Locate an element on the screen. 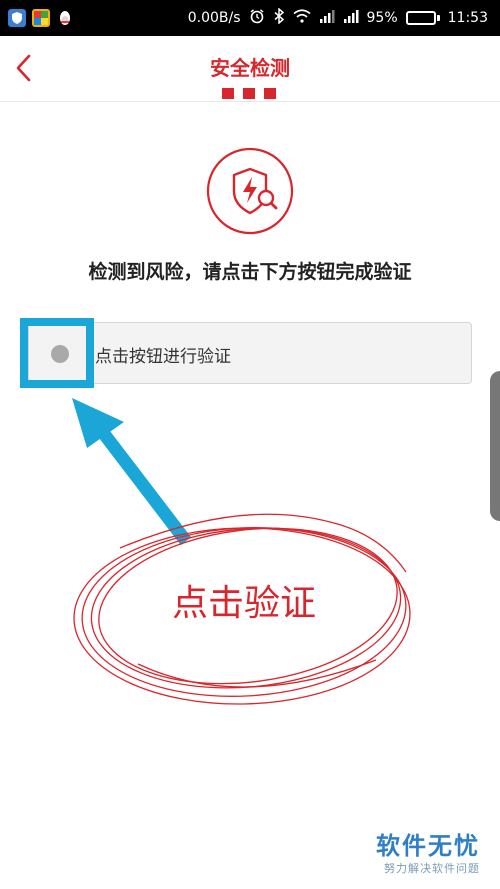 The height and width of the screenshot is (889, 500). network-speed: 0.00B/s is located at coordinates (214, 18).